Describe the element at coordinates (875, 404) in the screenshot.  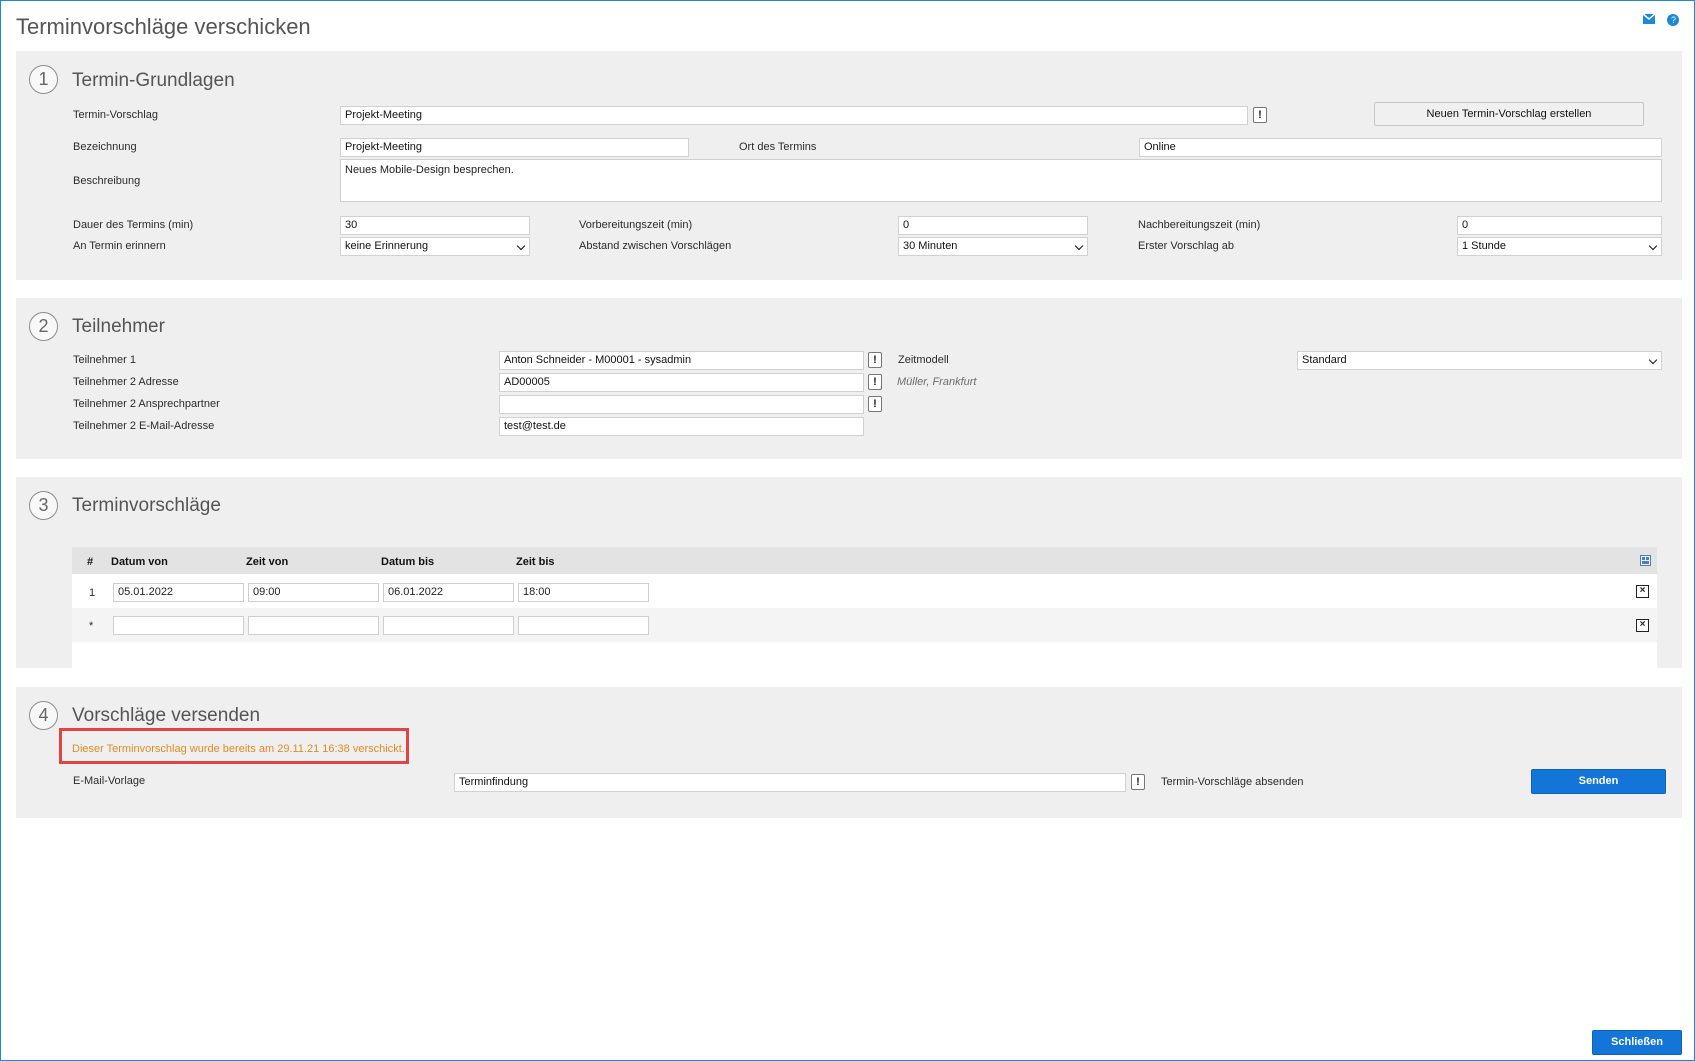
I see `teilnehmer-2-ansprechpartner-info-icon: !` at that location.